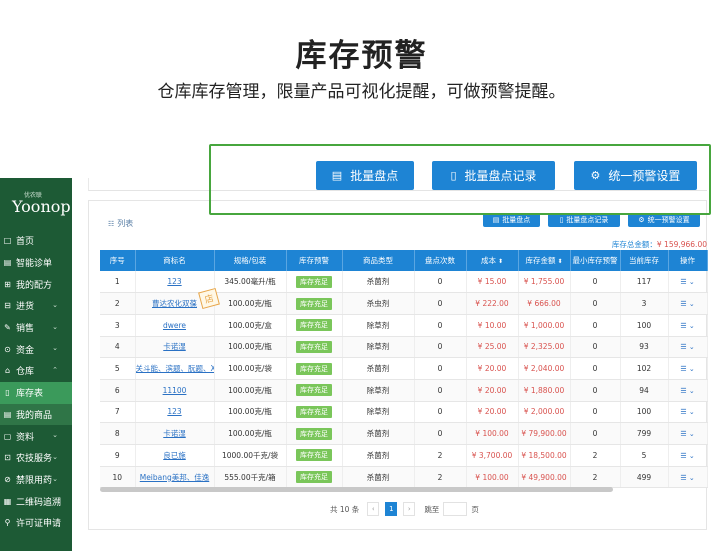 Image resolution: width=723 pixels, height=551 pixels. I want to click on table-cell: ¥ 49,900.00, so click(544, 477).